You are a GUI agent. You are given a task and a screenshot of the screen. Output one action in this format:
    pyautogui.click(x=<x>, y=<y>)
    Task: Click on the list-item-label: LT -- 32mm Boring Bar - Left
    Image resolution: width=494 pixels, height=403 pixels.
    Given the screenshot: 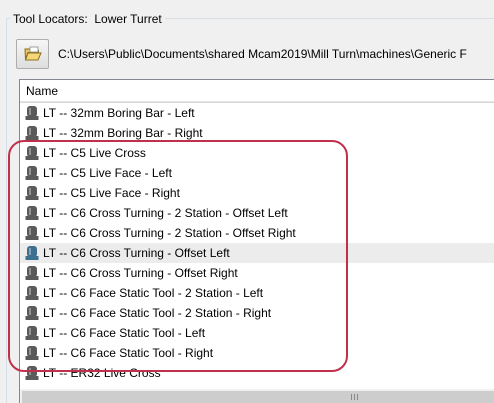 What is the action you would take?
    pyautogui.click(x=119, y=113)
    